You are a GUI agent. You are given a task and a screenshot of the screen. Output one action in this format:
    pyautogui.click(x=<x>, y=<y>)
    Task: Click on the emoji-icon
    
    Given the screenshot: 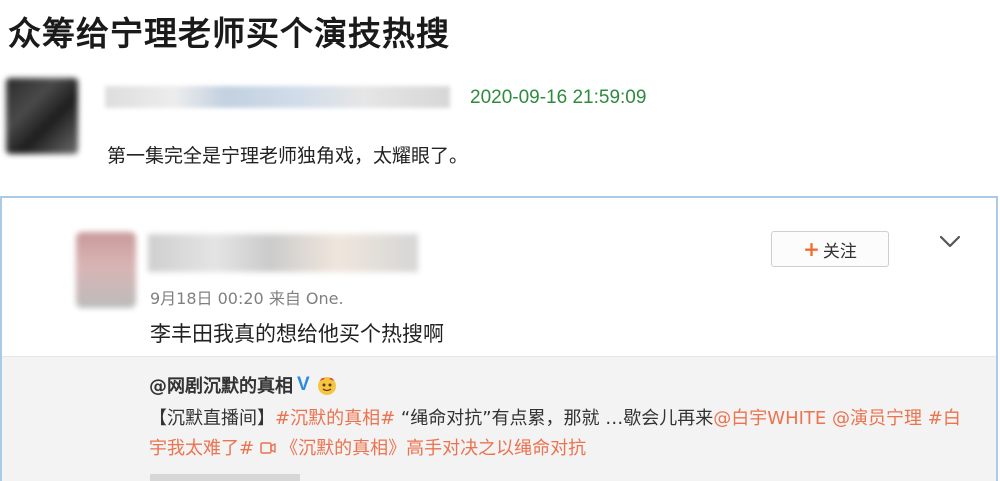 What is the action you would take?
    pyautogui.click(x=326, y=386)
    